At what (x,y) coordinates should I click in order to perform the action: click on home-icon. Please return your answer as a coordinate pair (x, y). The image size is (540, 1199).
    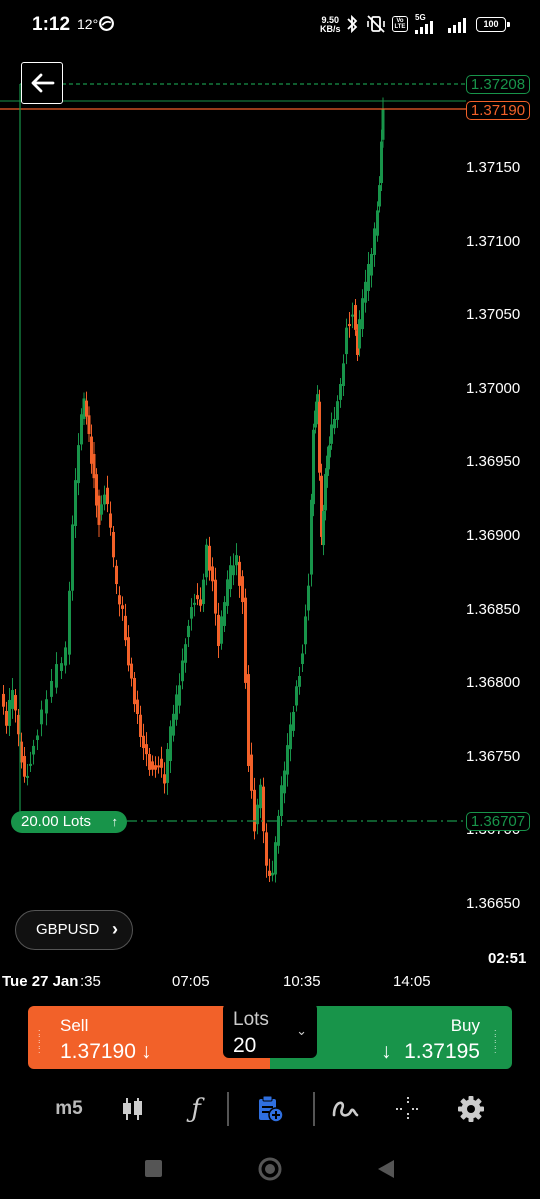
    Looking at the image, I should click on (270, 1169).